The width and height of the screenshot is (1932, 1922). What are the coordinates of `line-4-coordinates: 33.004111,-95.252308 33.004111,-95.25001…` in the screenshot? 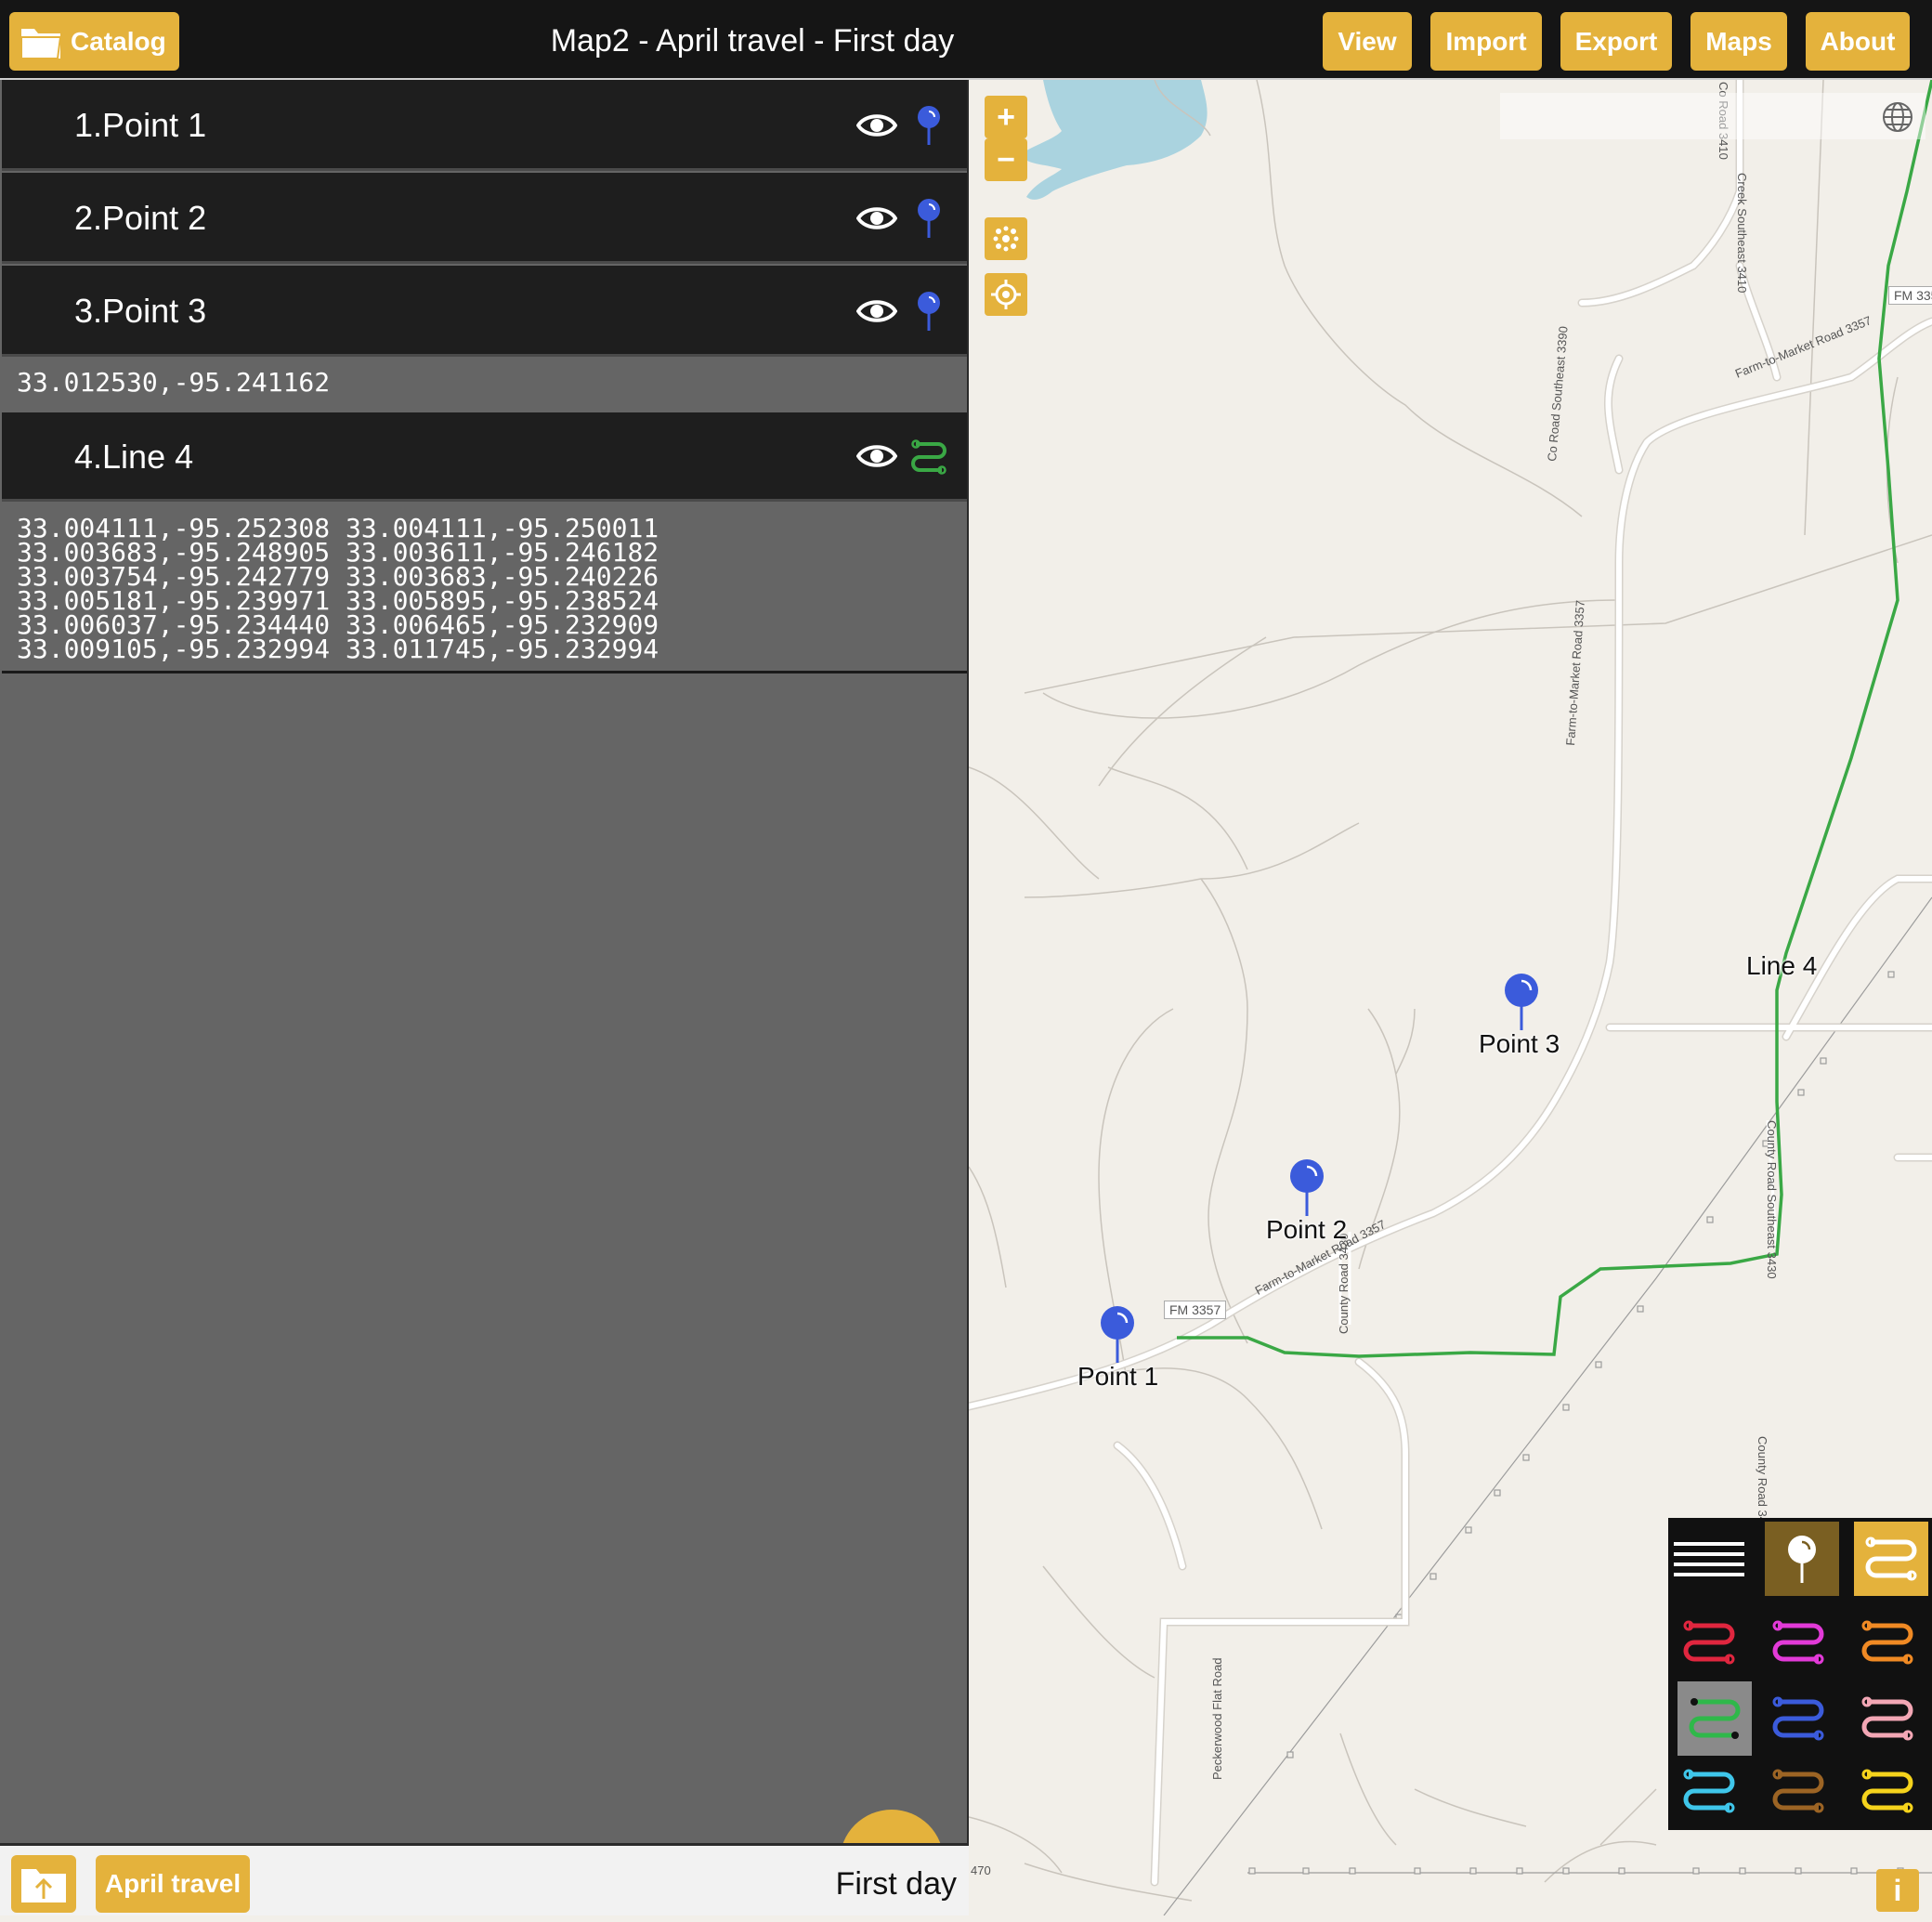 It's located at (338, 590).